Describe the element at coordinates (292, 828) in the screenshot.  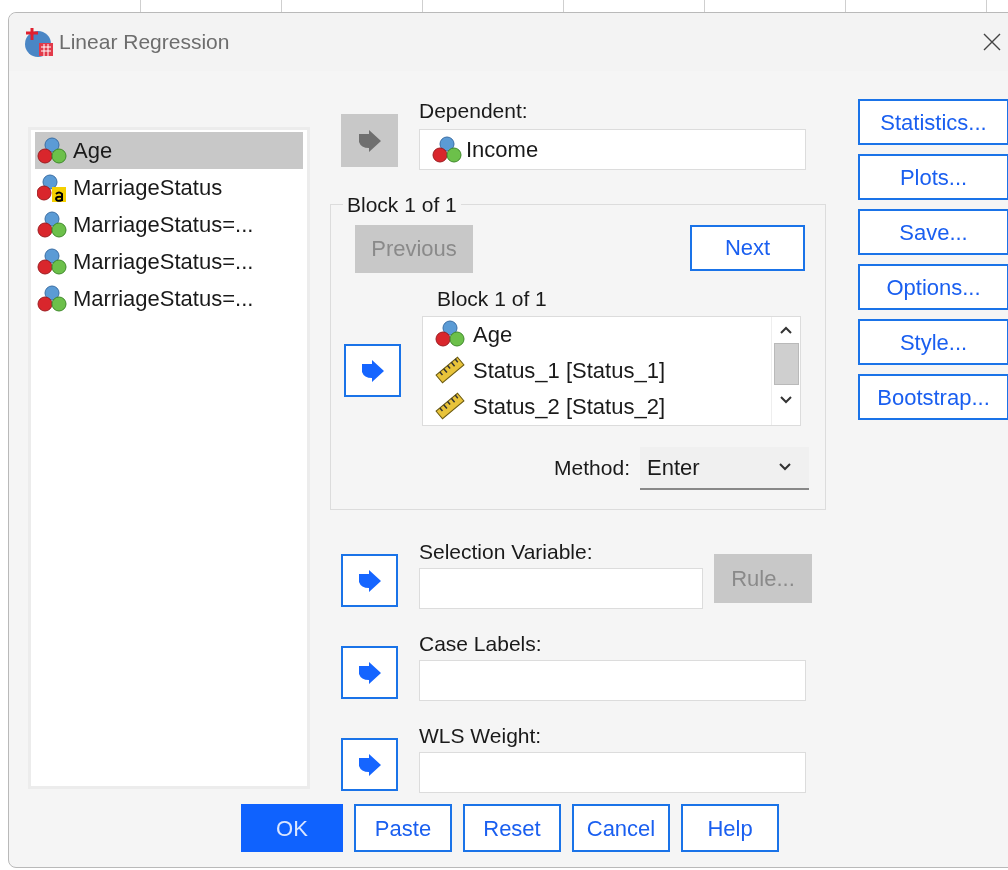
I see `dialog-button: OK` at that location.